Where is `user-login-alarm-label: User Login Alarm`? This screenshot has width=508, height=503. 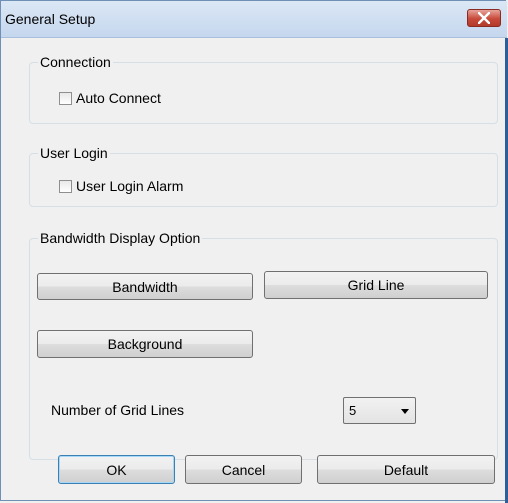
user-login-alarm-label: User Login Alarm is located at coordinates (130, 186).